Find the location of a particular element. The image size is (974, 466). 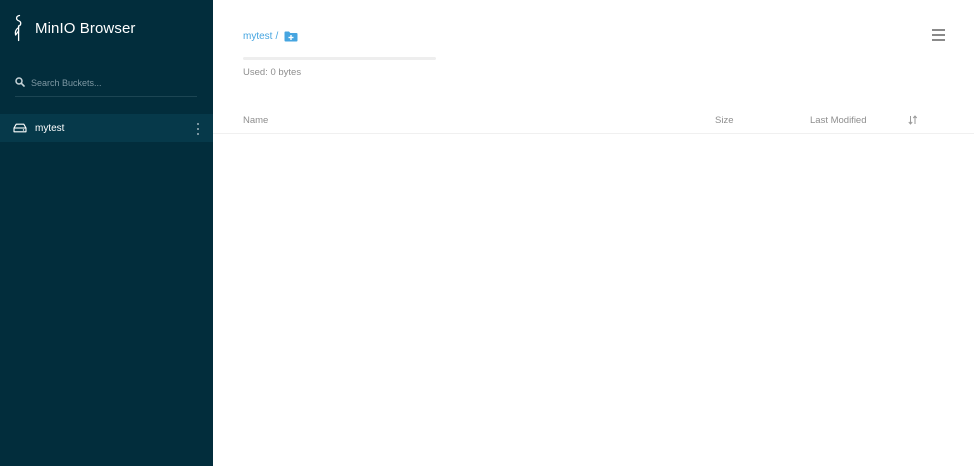

bucket-search is located at coordinates (106, 86).